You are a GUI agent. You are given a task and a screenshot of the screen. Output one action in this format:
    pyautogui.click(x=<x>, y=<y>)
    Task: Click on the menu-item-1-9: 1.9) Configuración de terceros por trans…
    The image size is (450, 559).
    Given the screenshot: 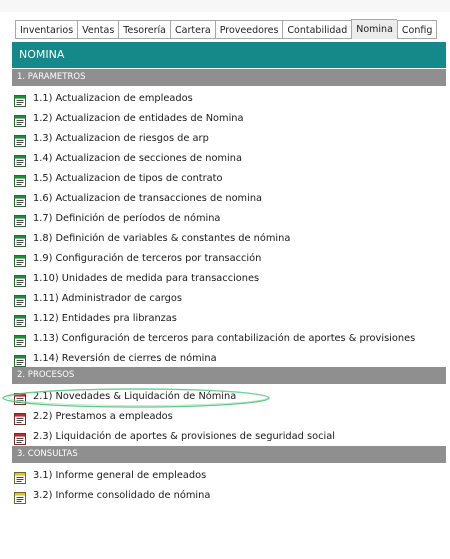 What is the action you would take?
    pyautogui.click(x=137, y=258)
    